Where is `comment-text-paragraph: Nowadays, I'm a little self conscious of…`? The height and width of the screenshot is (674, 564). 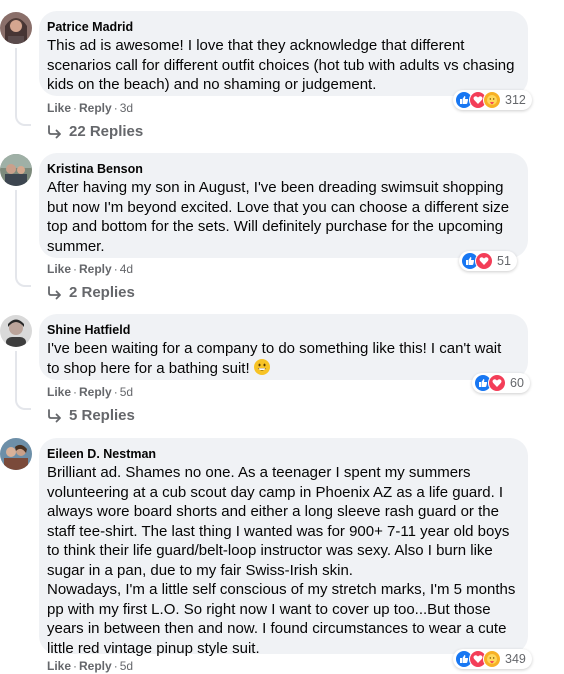
comment-text-paragraph: Nowadays, I'm a little self conscious of… is located at coordinates (281, 619).